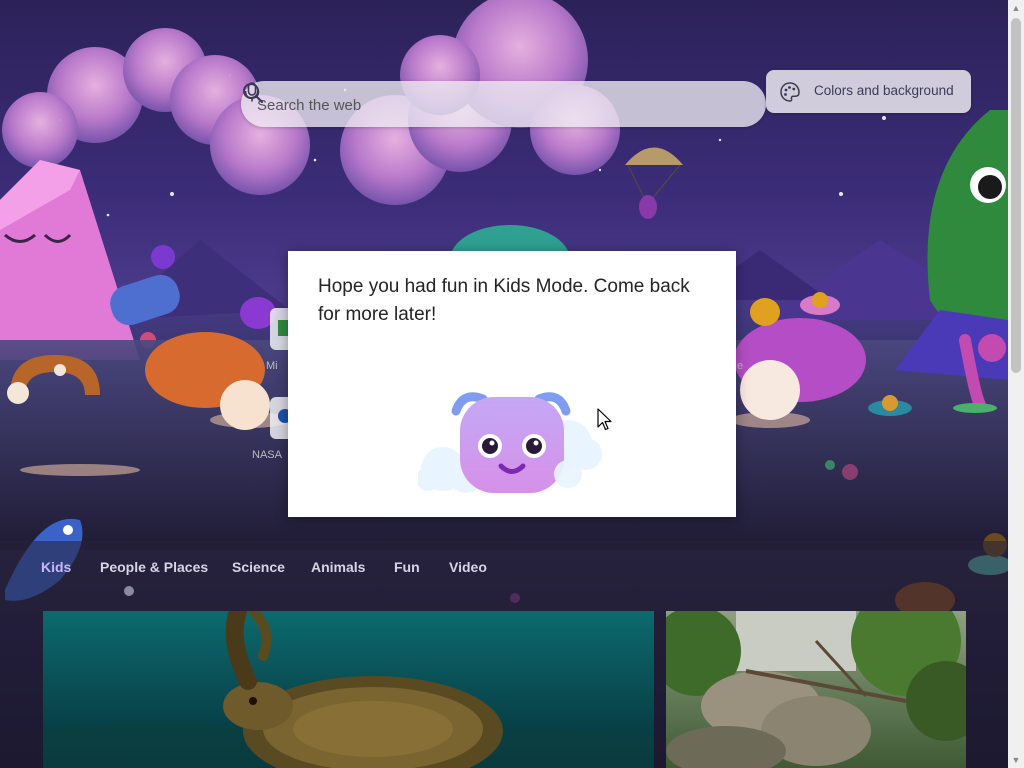 Image resolution: width=1024 pixels, height=768 pixels. Describe the element at coordinates (790, 92) in the screenshot. I see `palette-icon` at that location.